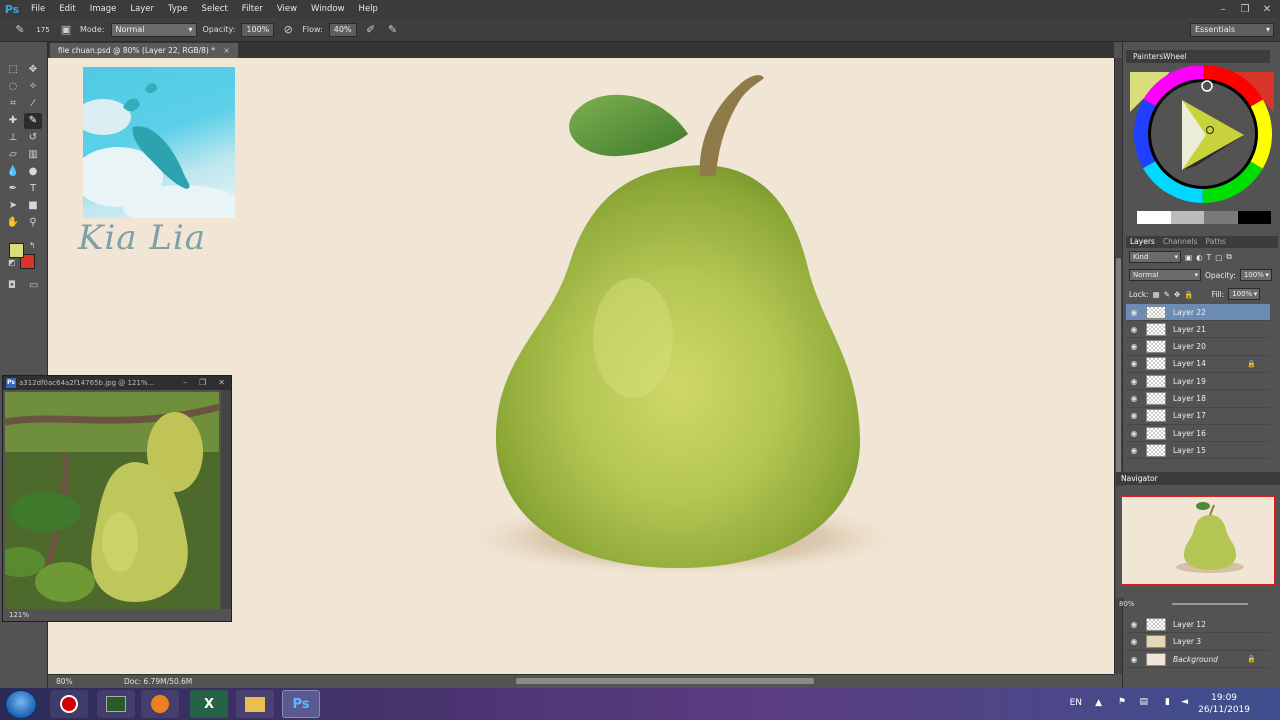 The height and width of the screenshot is (720, 1280). I want to click on menu-view: View, so click(287, 9).